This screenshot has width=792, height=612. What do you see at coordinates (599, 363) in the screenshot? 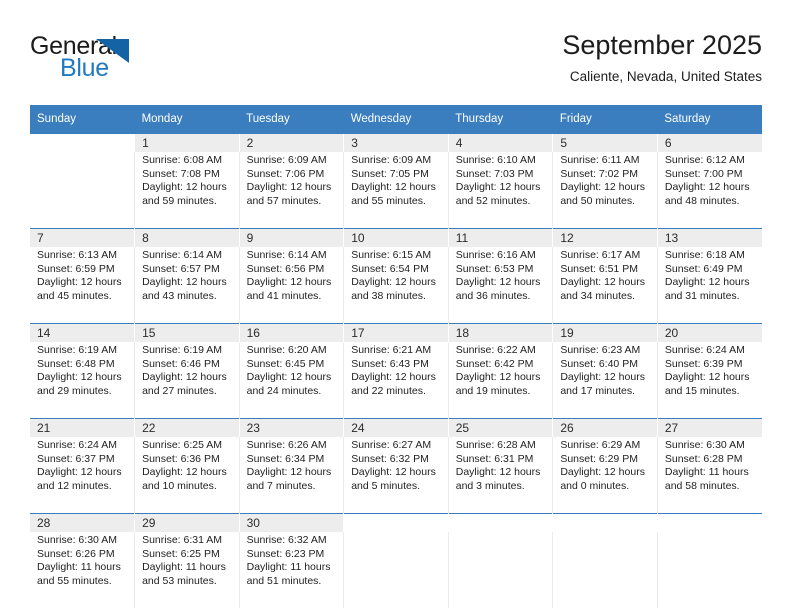
I see `sunset-text: Sunset: 6:40 PM` at bounding box center [599, 363].